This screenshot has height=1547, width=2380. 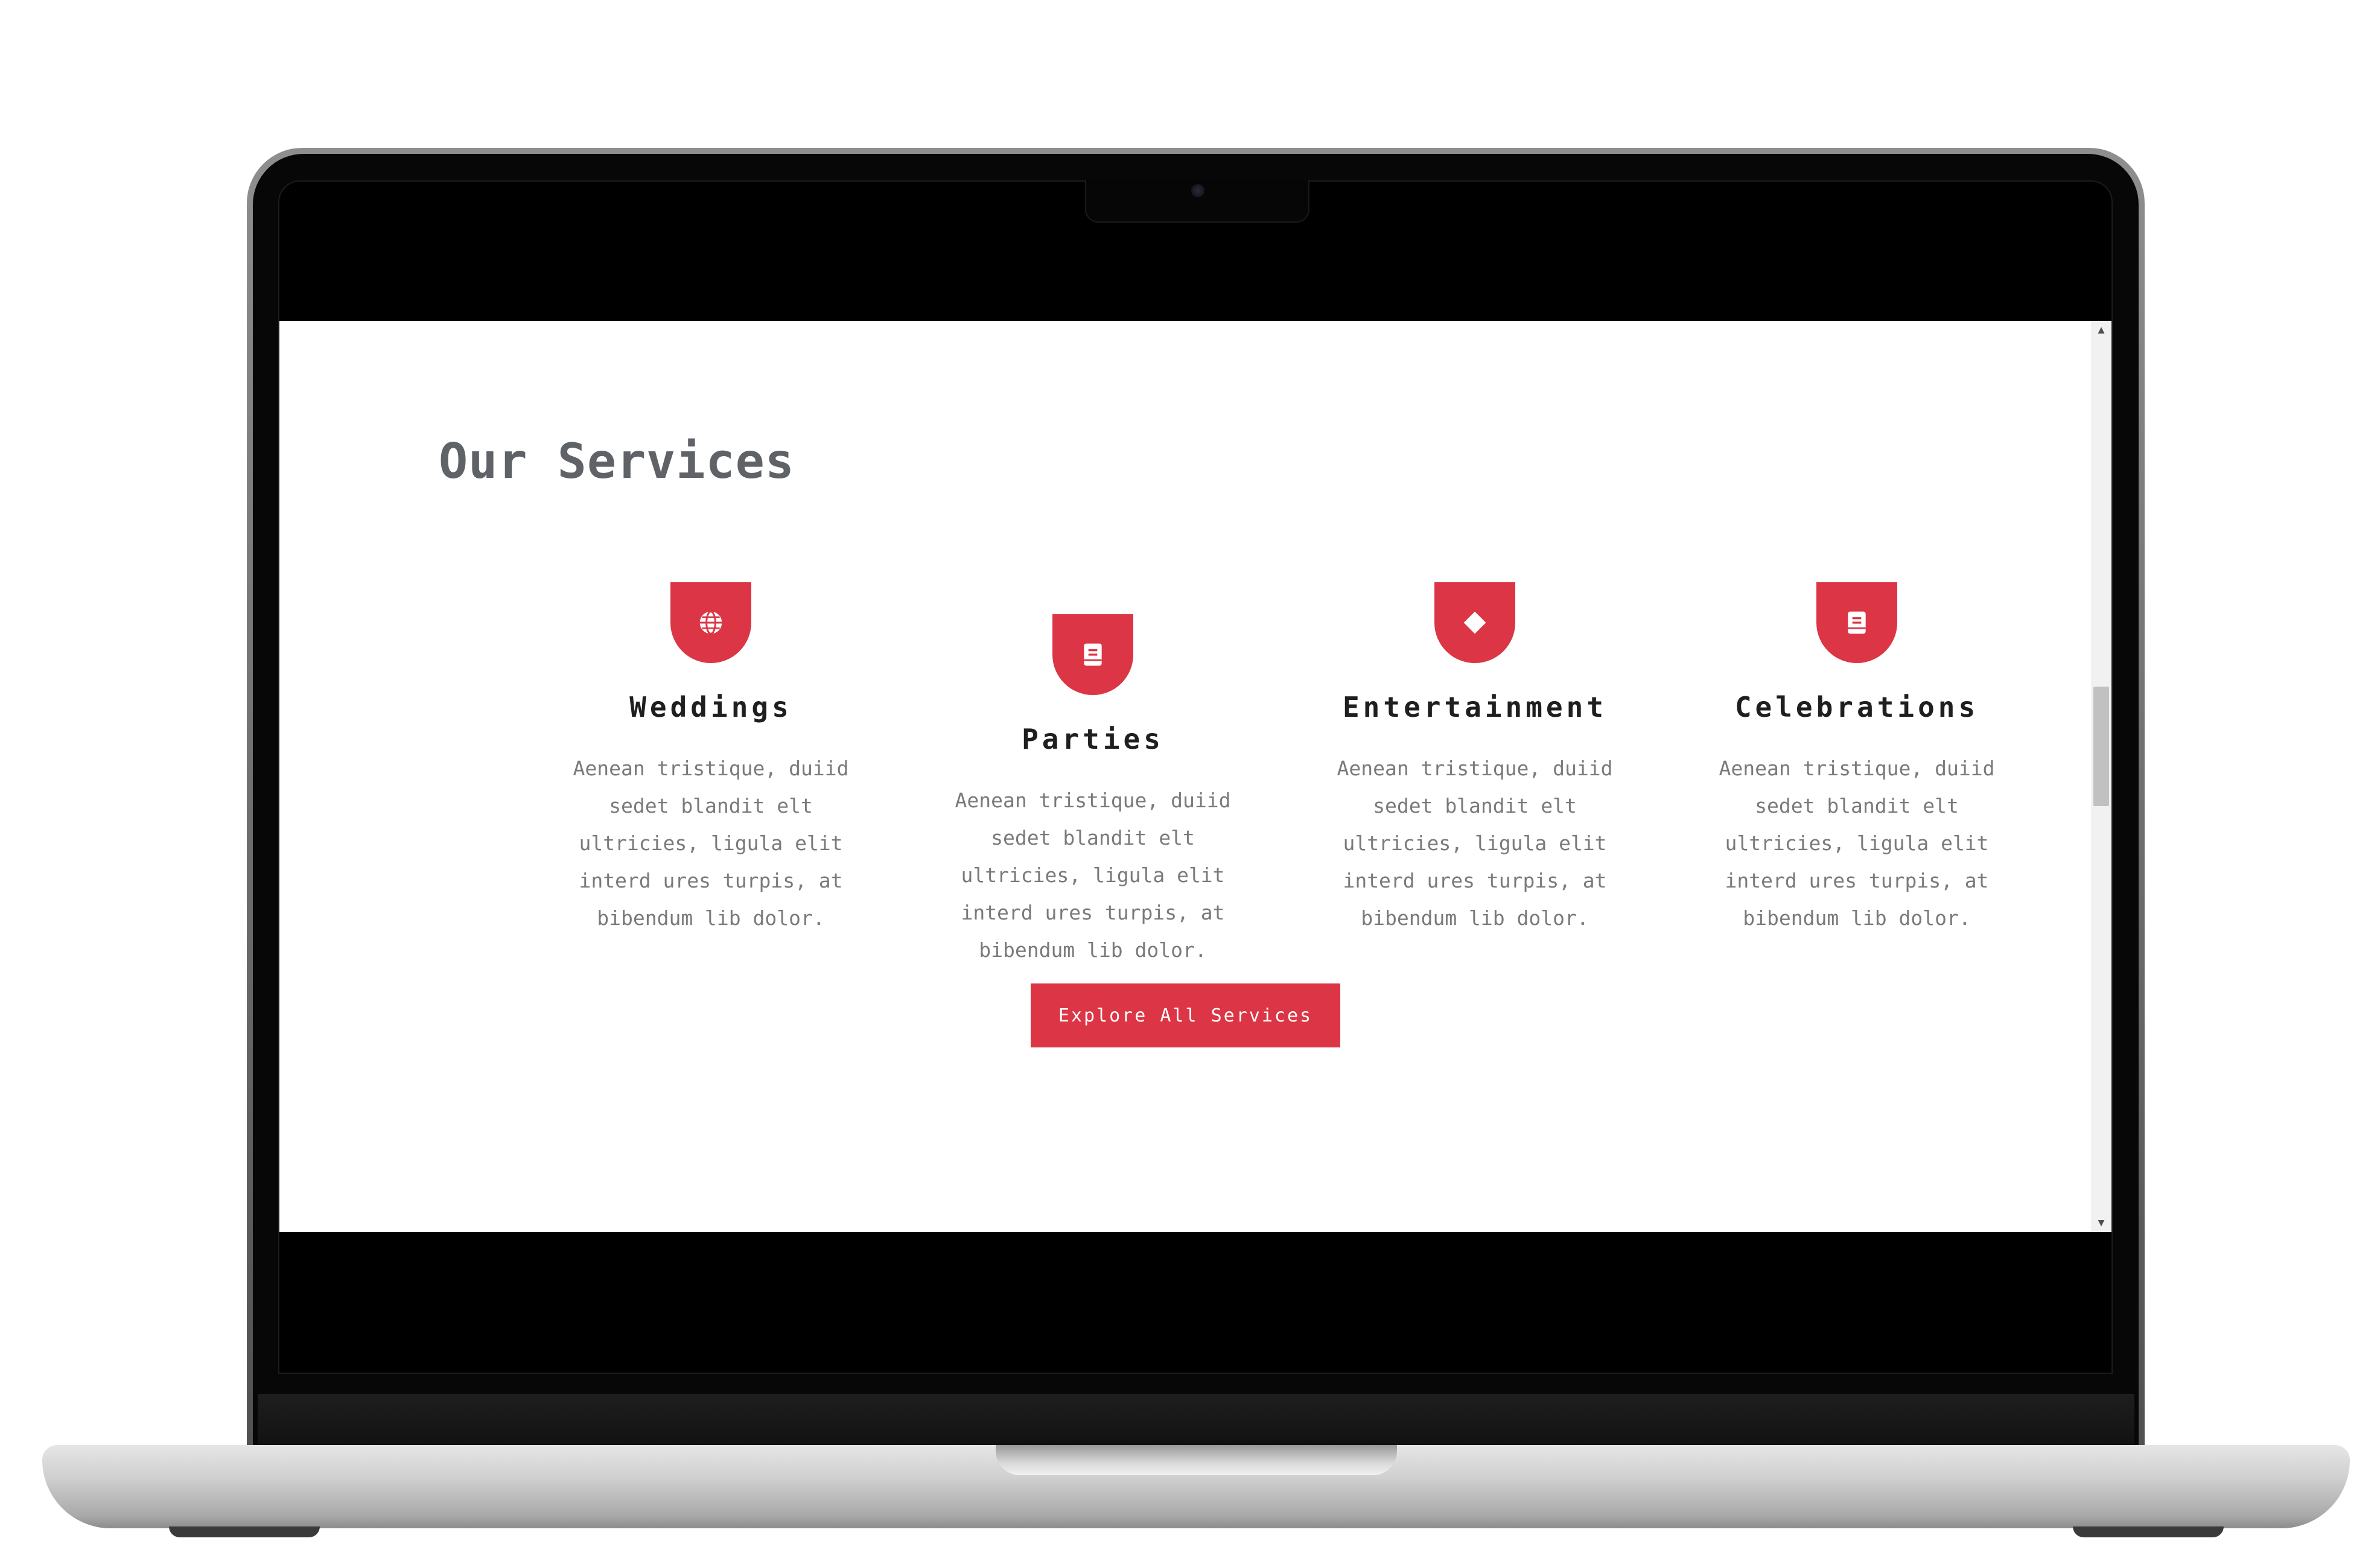 What do you see at coordinates (1185, 1015) in the screenshot?
I see `explore-all-services-button: Explore All Services` at bounding box center [1185, 1015].